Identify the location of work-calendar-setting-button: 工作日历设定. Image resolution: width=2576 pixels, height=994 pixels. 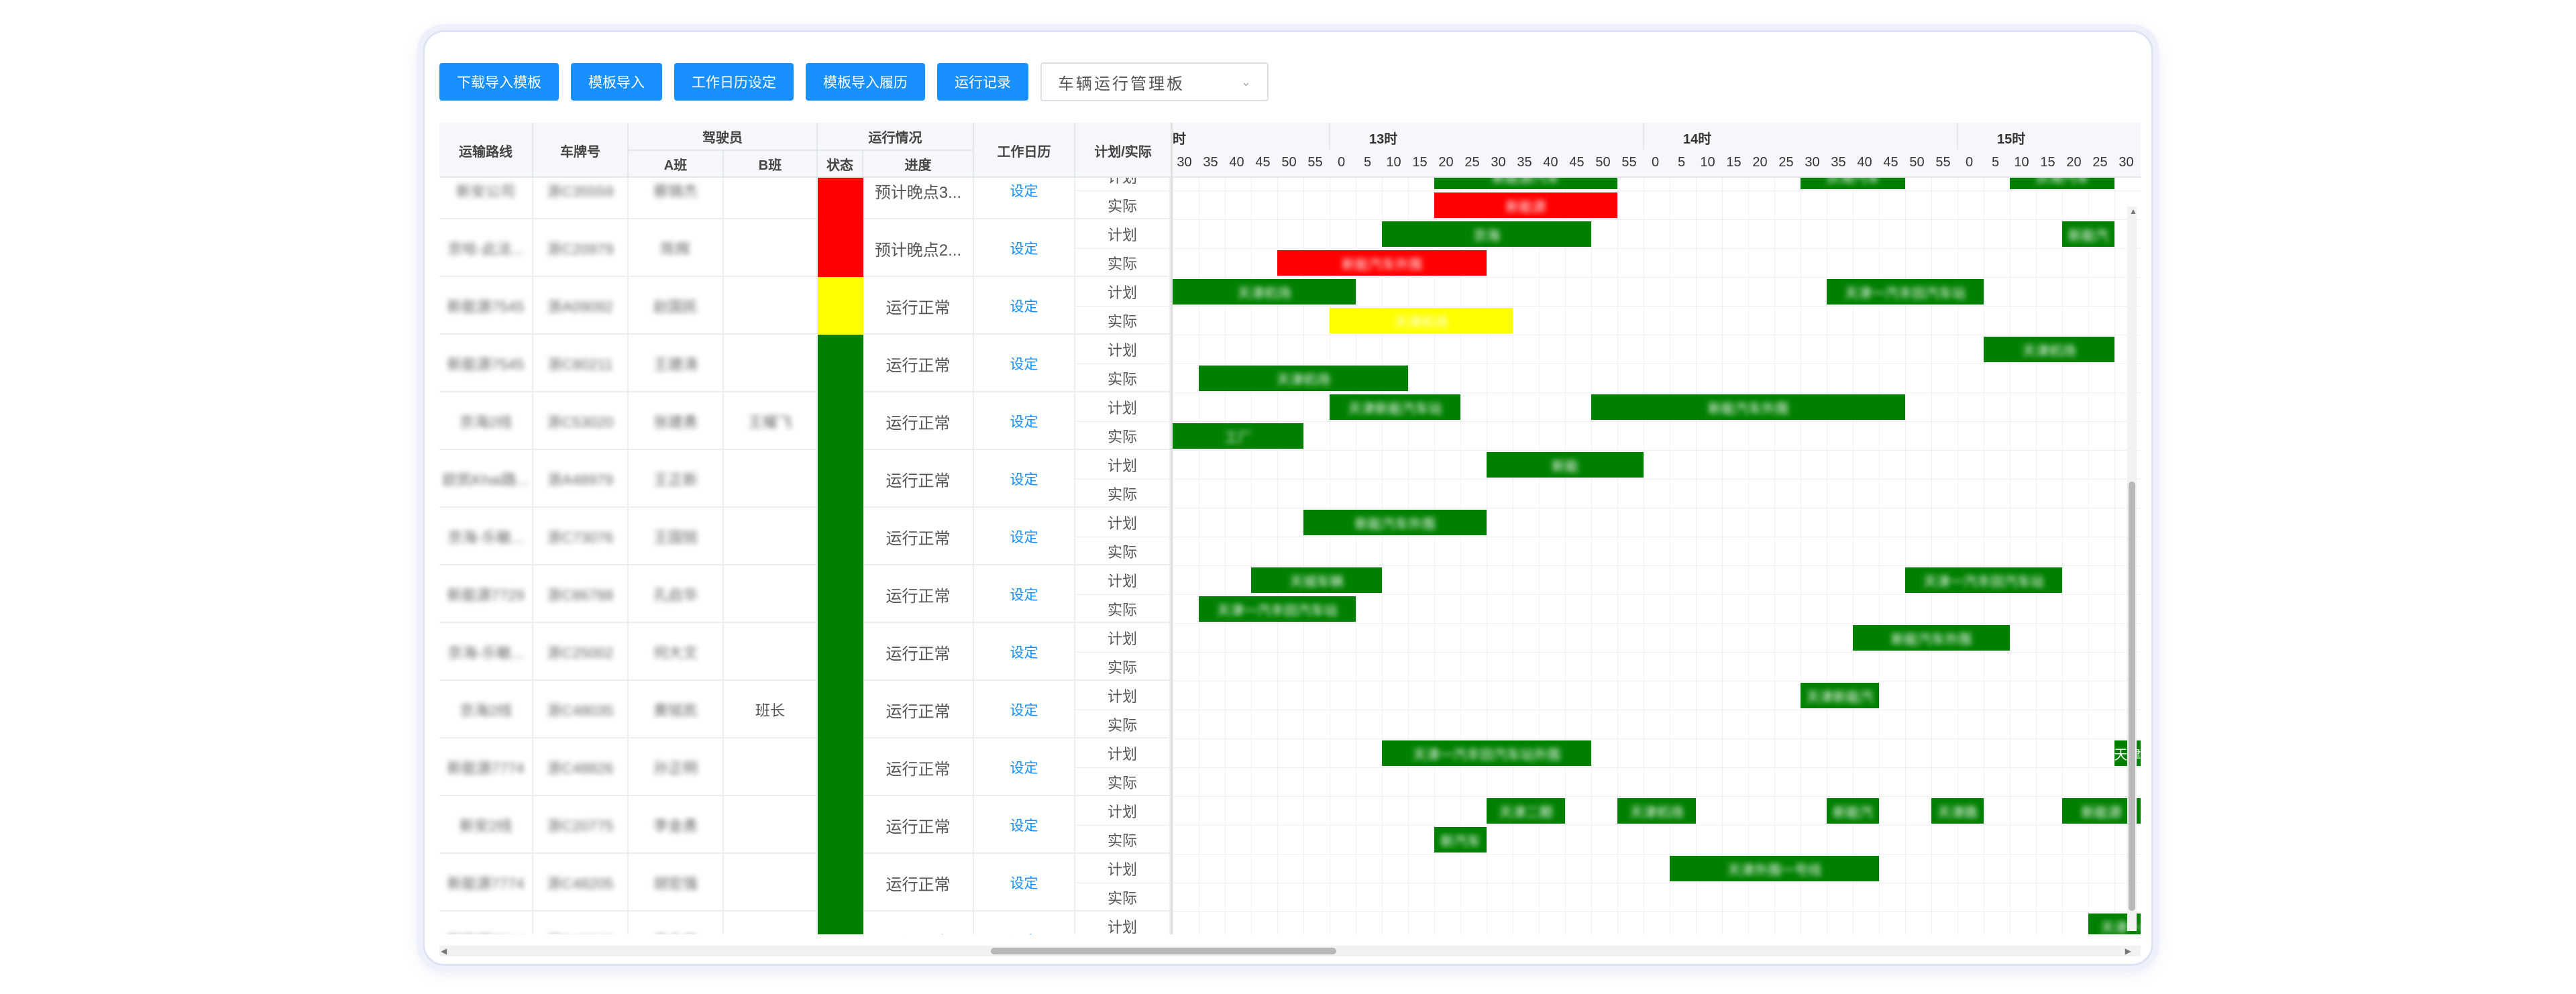
(734, 82).